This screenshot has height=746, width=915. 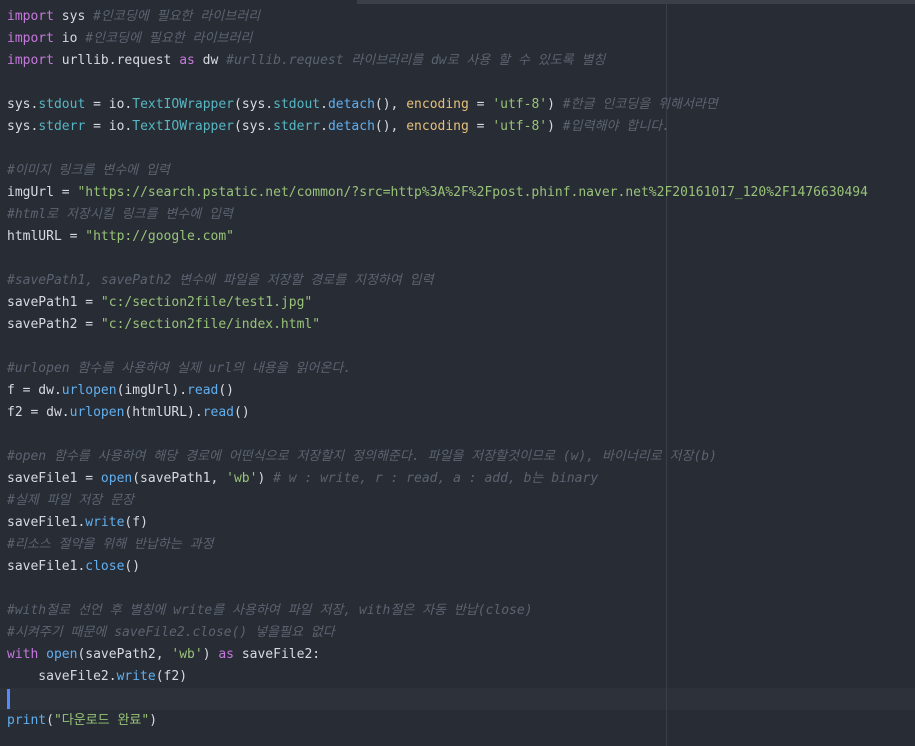 What do you see at coordinates (136, 522) in the screenshot?
I see `code-text: (f)` at bounding box center [136, 522].